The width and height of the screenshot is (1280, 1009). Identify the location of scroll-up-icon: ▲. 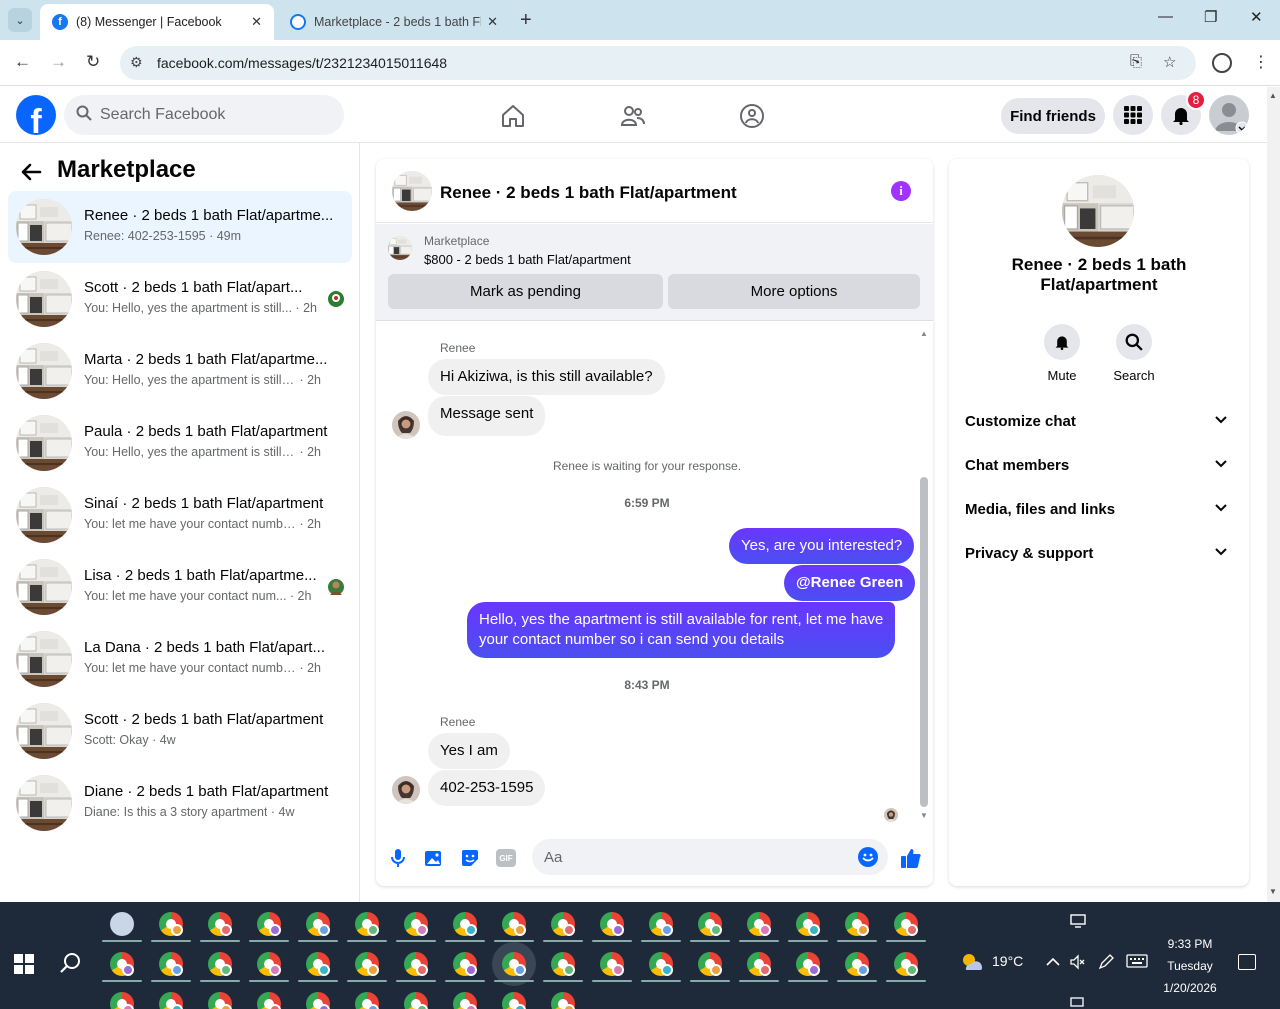
(1273, 95).